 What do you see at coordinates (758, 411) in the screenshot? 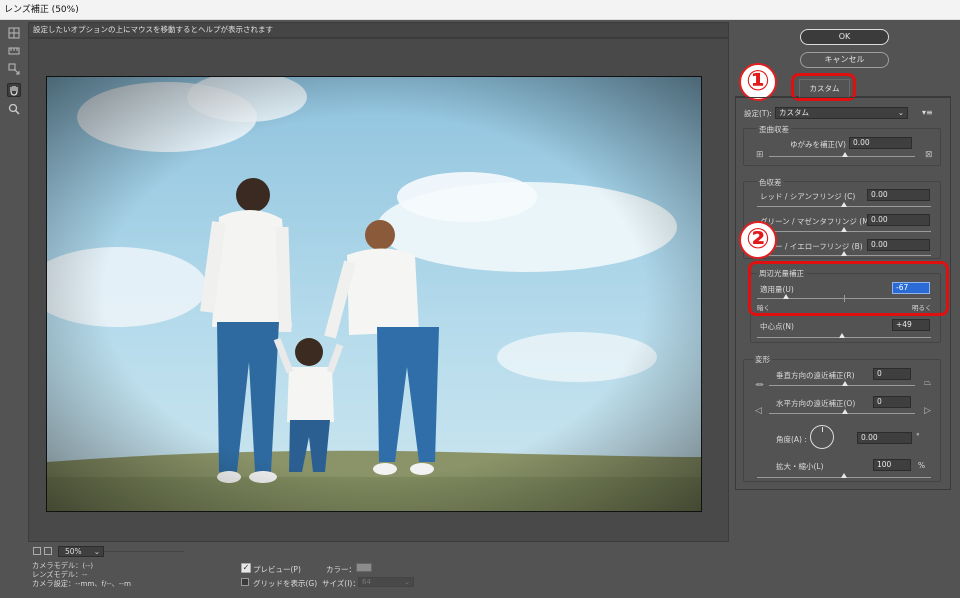
I see `horizontal-perspective-left-icon: ◁` at bounding box center [758, 411].